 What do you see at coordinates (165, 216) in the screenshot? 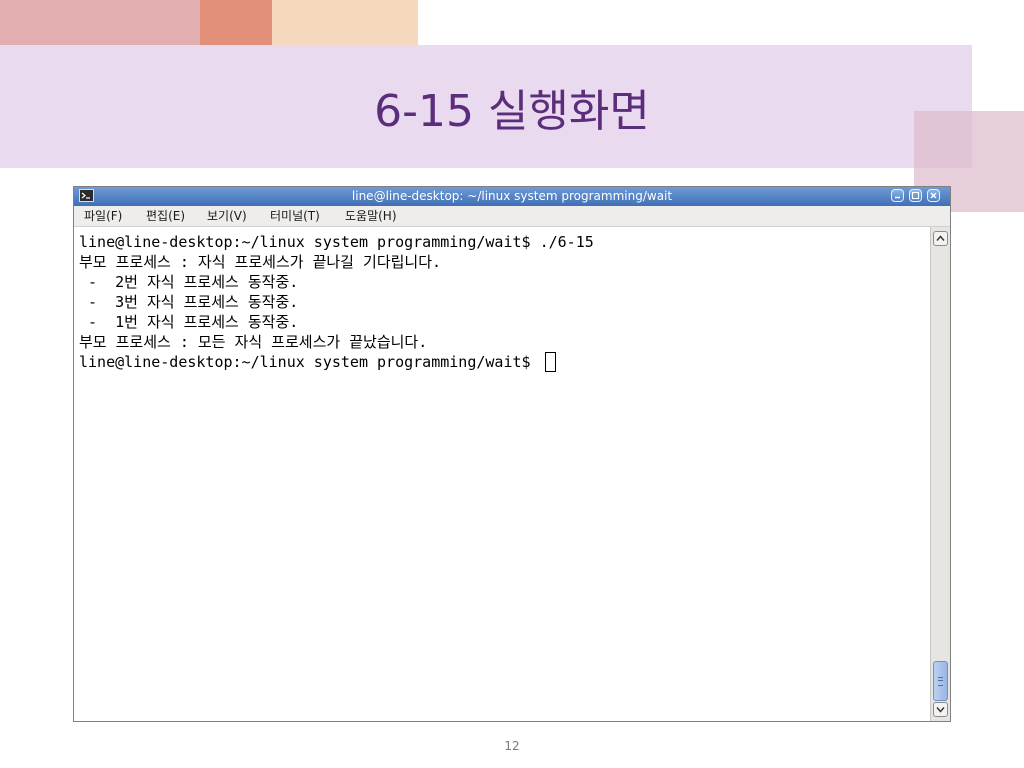
I see `menu-edit: 편집(E)` at bounding box center [165, 216].